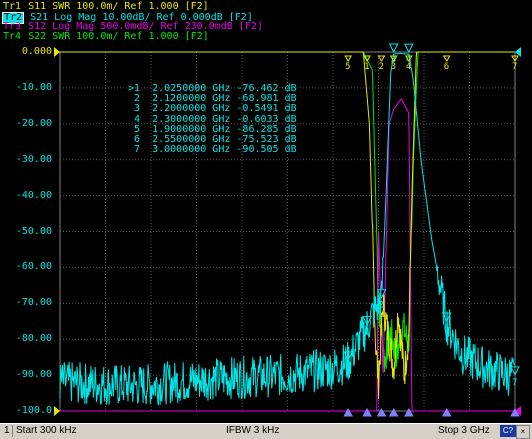 This screenshot has width=532, height=439. I want to click on marker-glyph-label: 5, so click(347, 368).